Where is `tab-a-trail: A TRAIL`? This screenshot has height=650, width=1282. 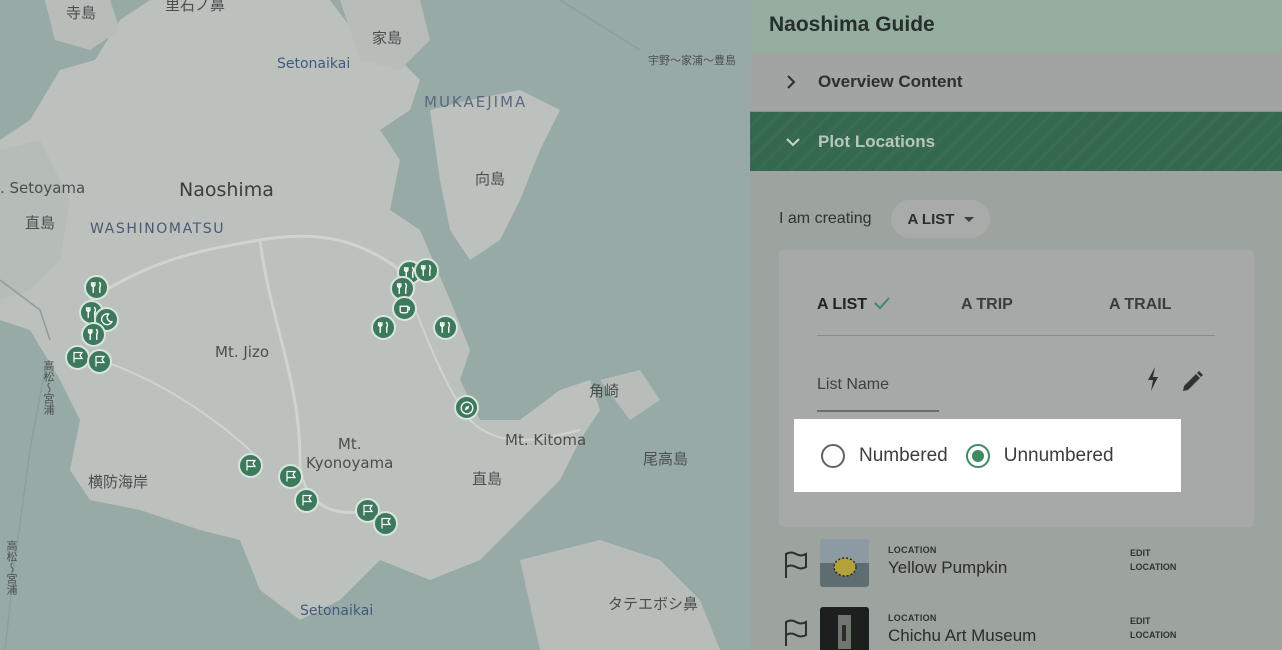
tab-a-trail: A TRAIL is located at coordinates (1140, 305).